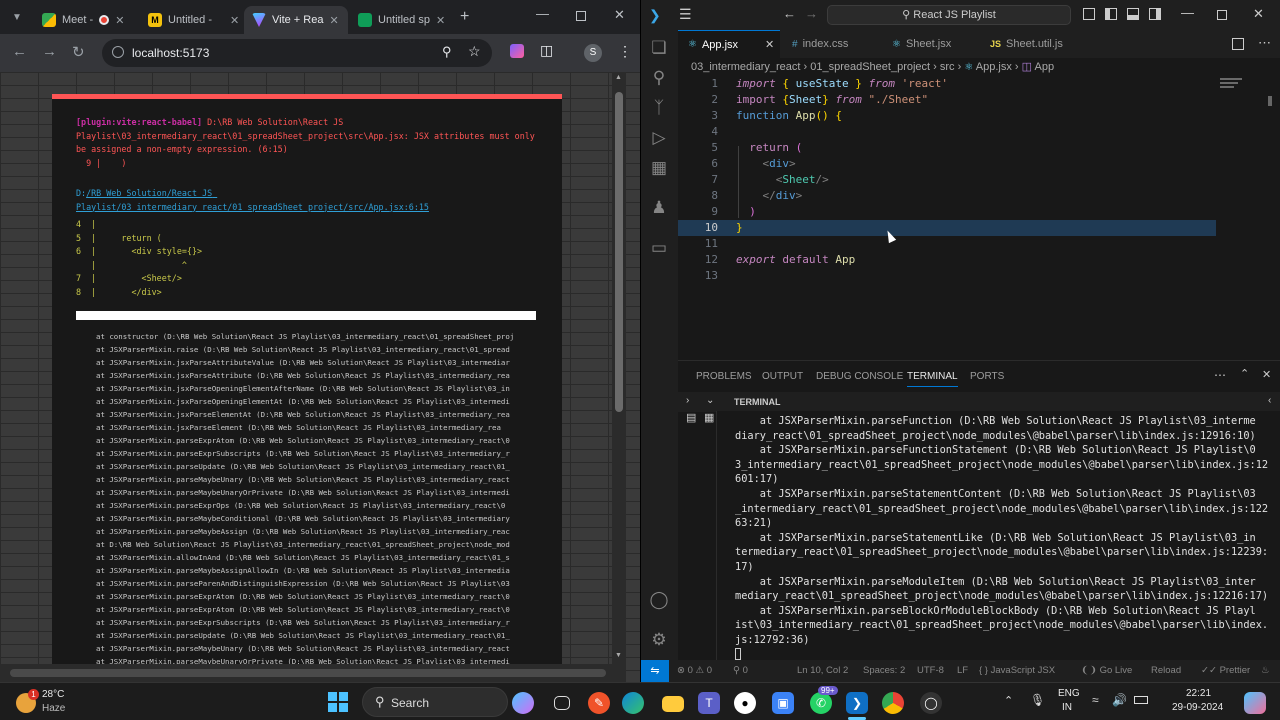 This screenshot has height=720, width=1280. I want to click on site-info-icon, so click(118, 52).